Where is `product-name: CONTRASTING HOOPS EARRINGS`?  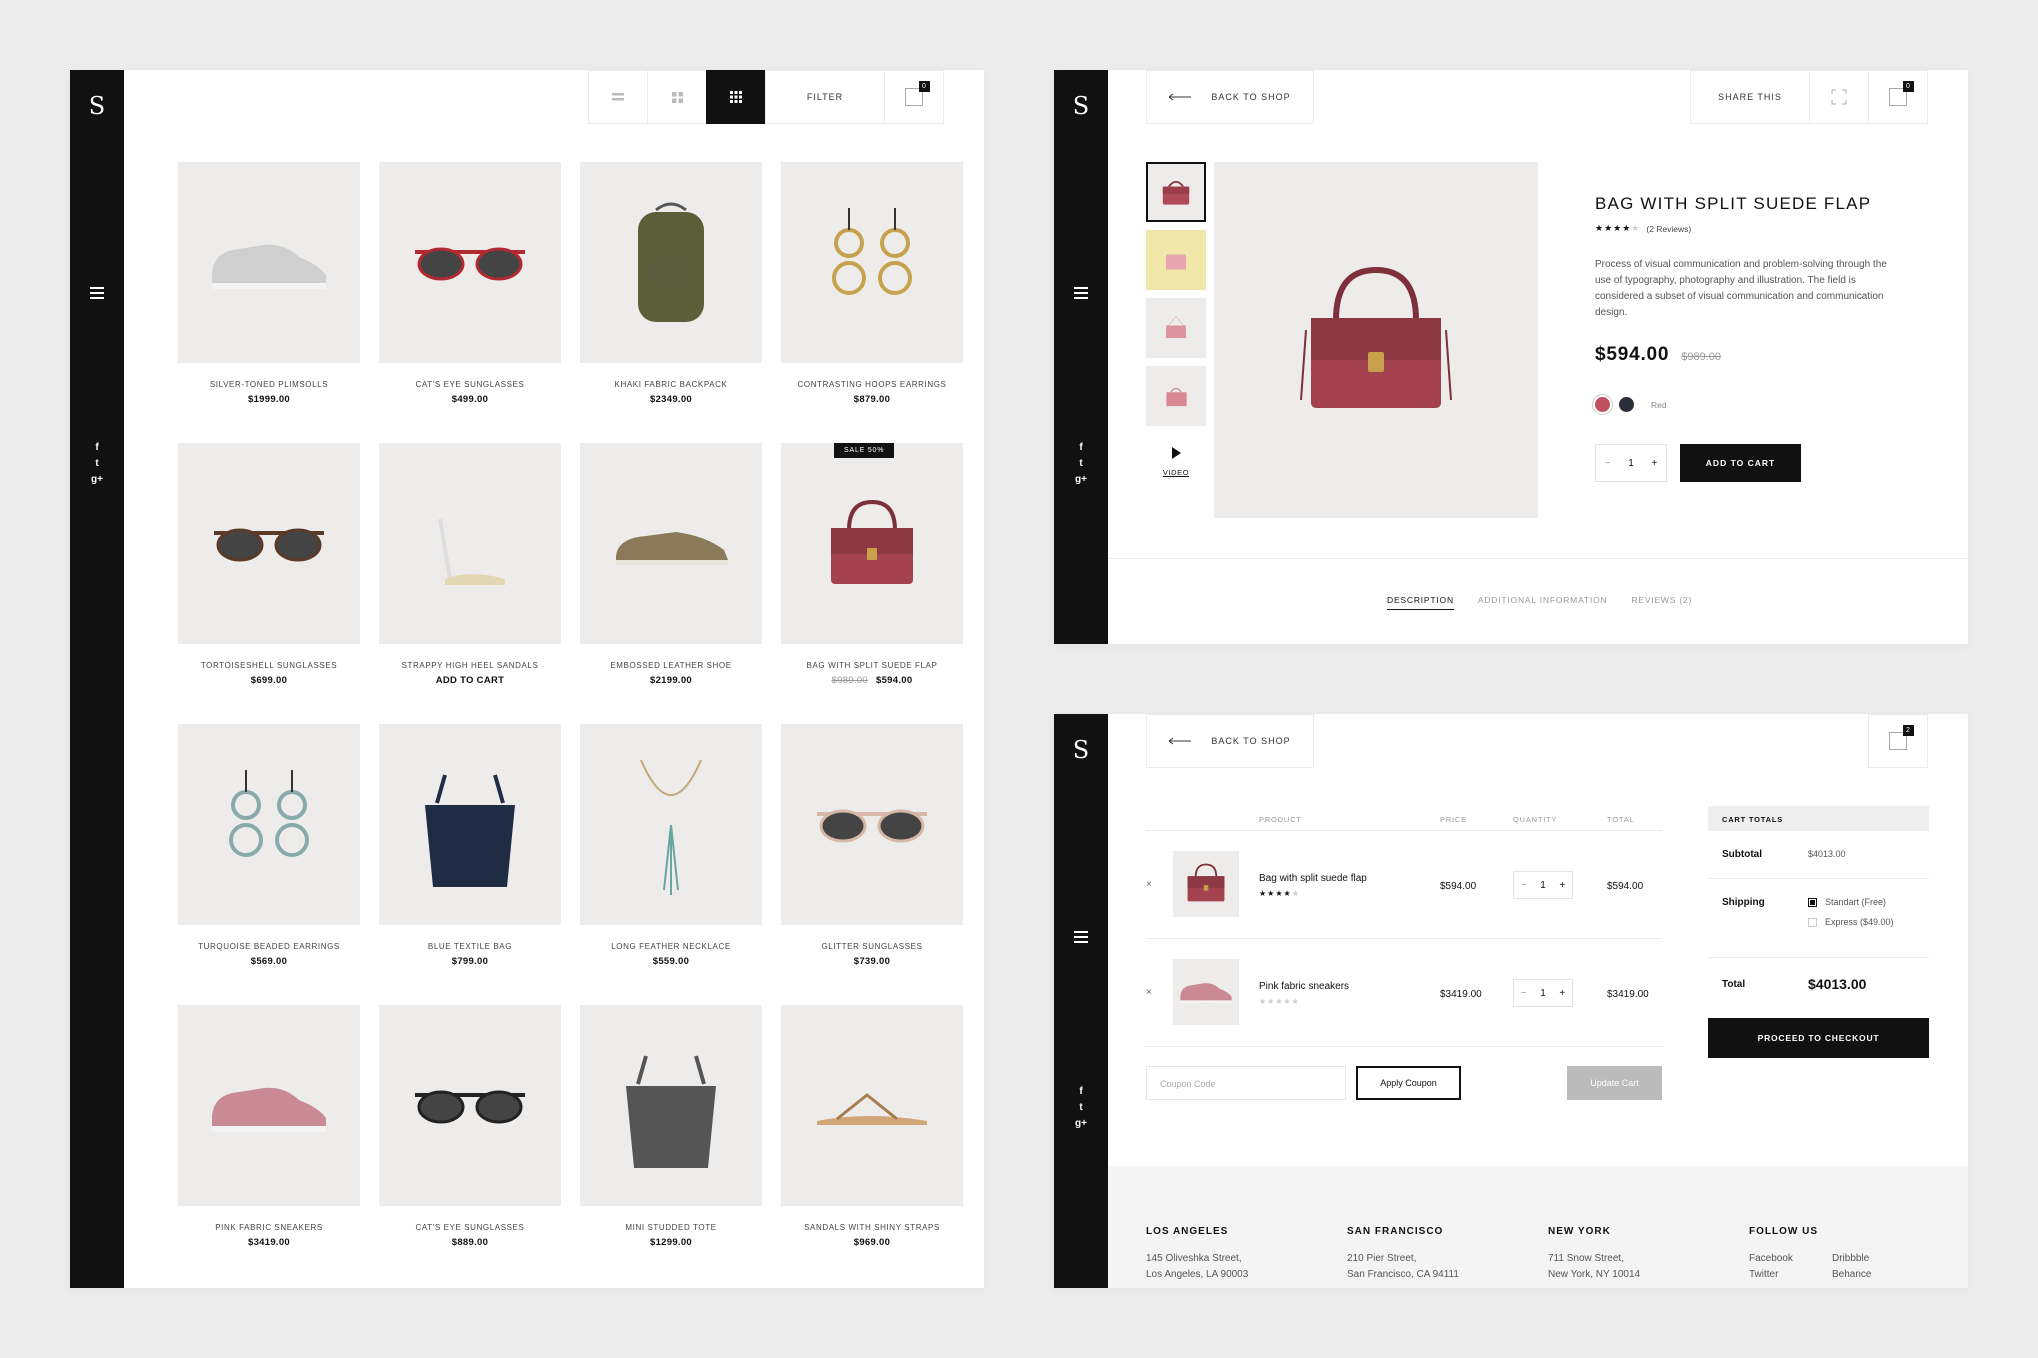 product-name: CONTRASTING HOOPS EARRINGS is located at coordinates (872, 384).